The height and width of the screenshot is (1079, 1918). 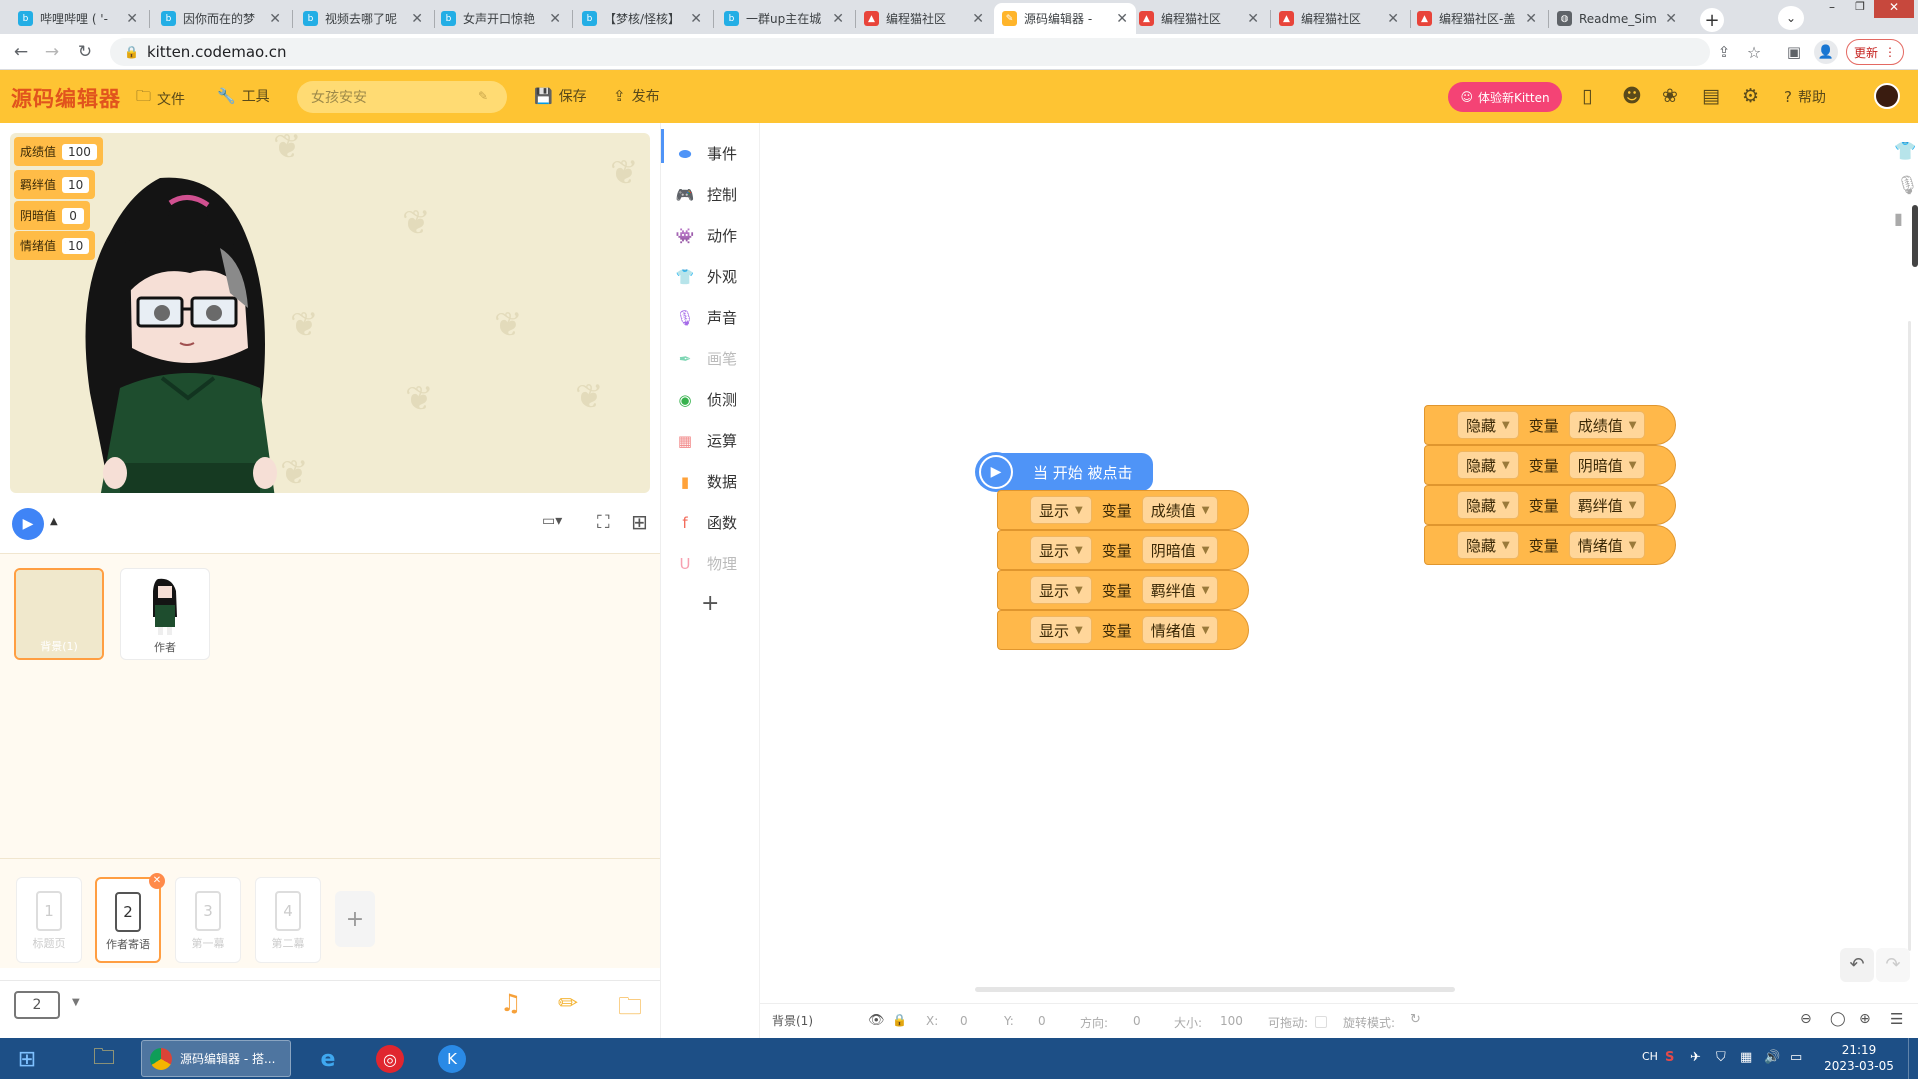 I want to click on profile-avatar-icon: 👤, so click(x=1826, y=52).